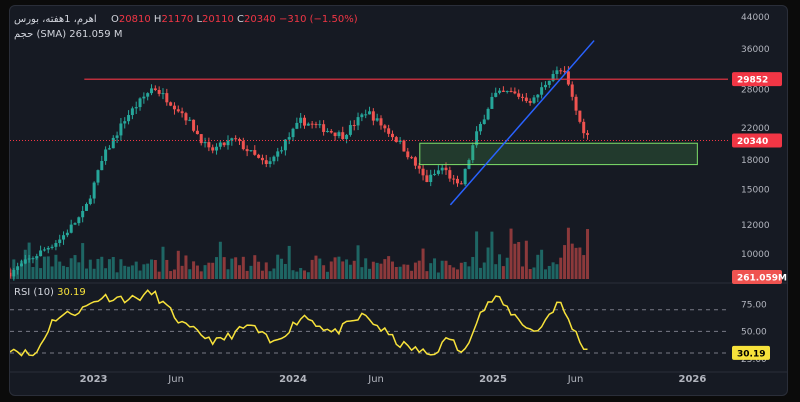 This screenshot has width=800, height=402. I want to click on rsi-legend: RSI (10) 30.19, so click(50, 292).